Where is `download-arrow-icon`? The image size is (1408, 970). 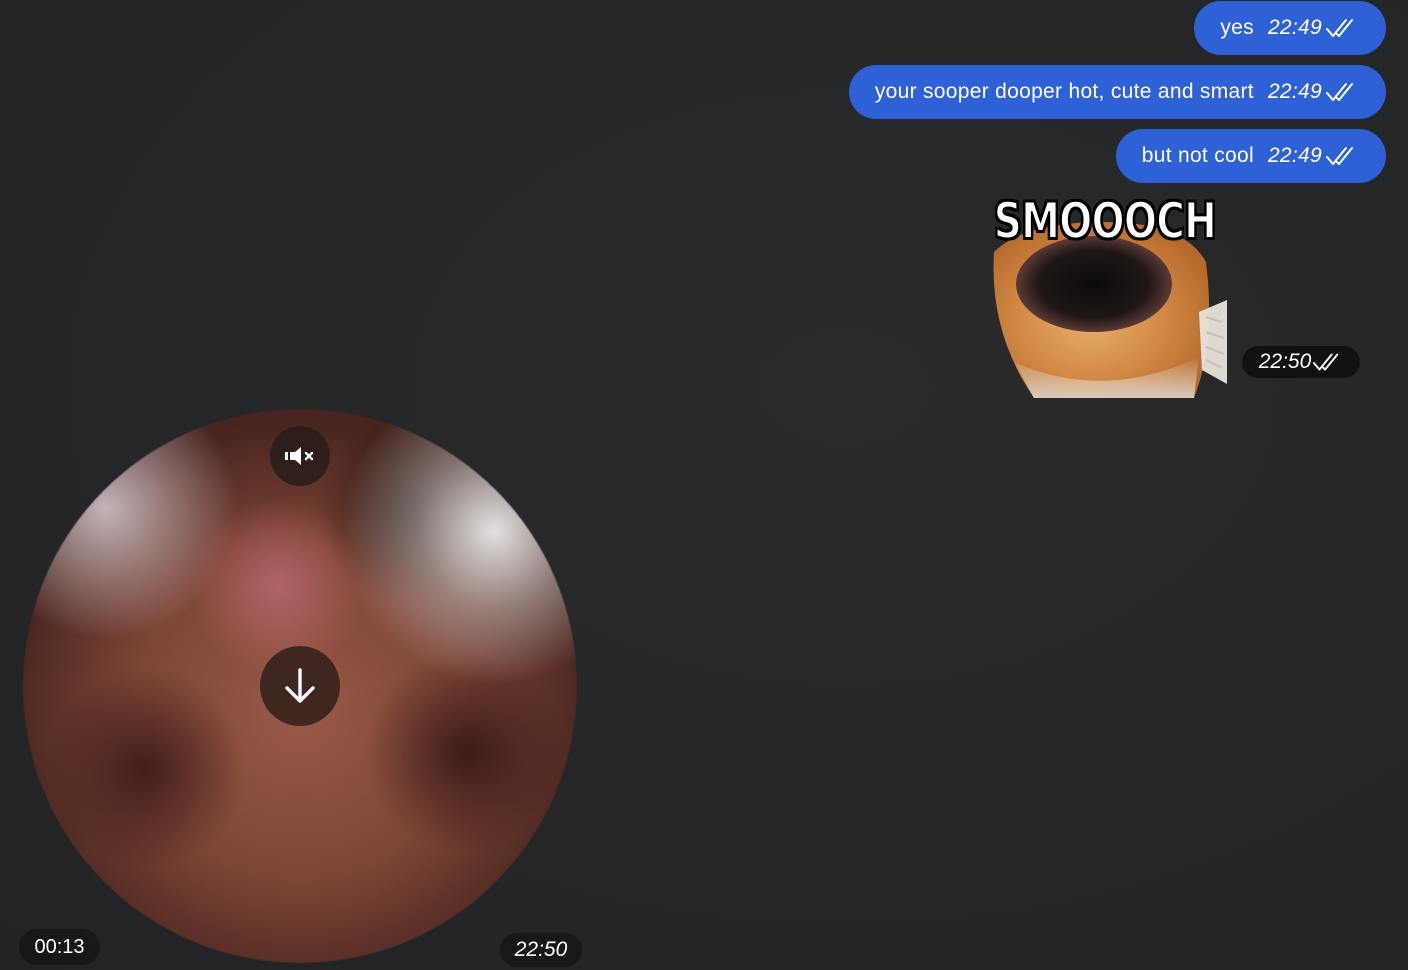
download-arrow-icon is located at coordinates (300, 685).